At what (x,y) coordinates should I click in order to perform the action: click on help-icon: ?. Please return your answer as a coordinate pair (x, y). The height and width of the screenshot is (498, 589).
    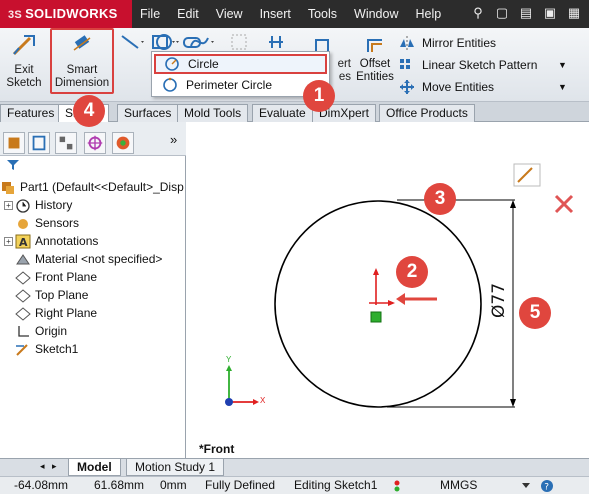
    Looking at the image, I should click on (547, 488).